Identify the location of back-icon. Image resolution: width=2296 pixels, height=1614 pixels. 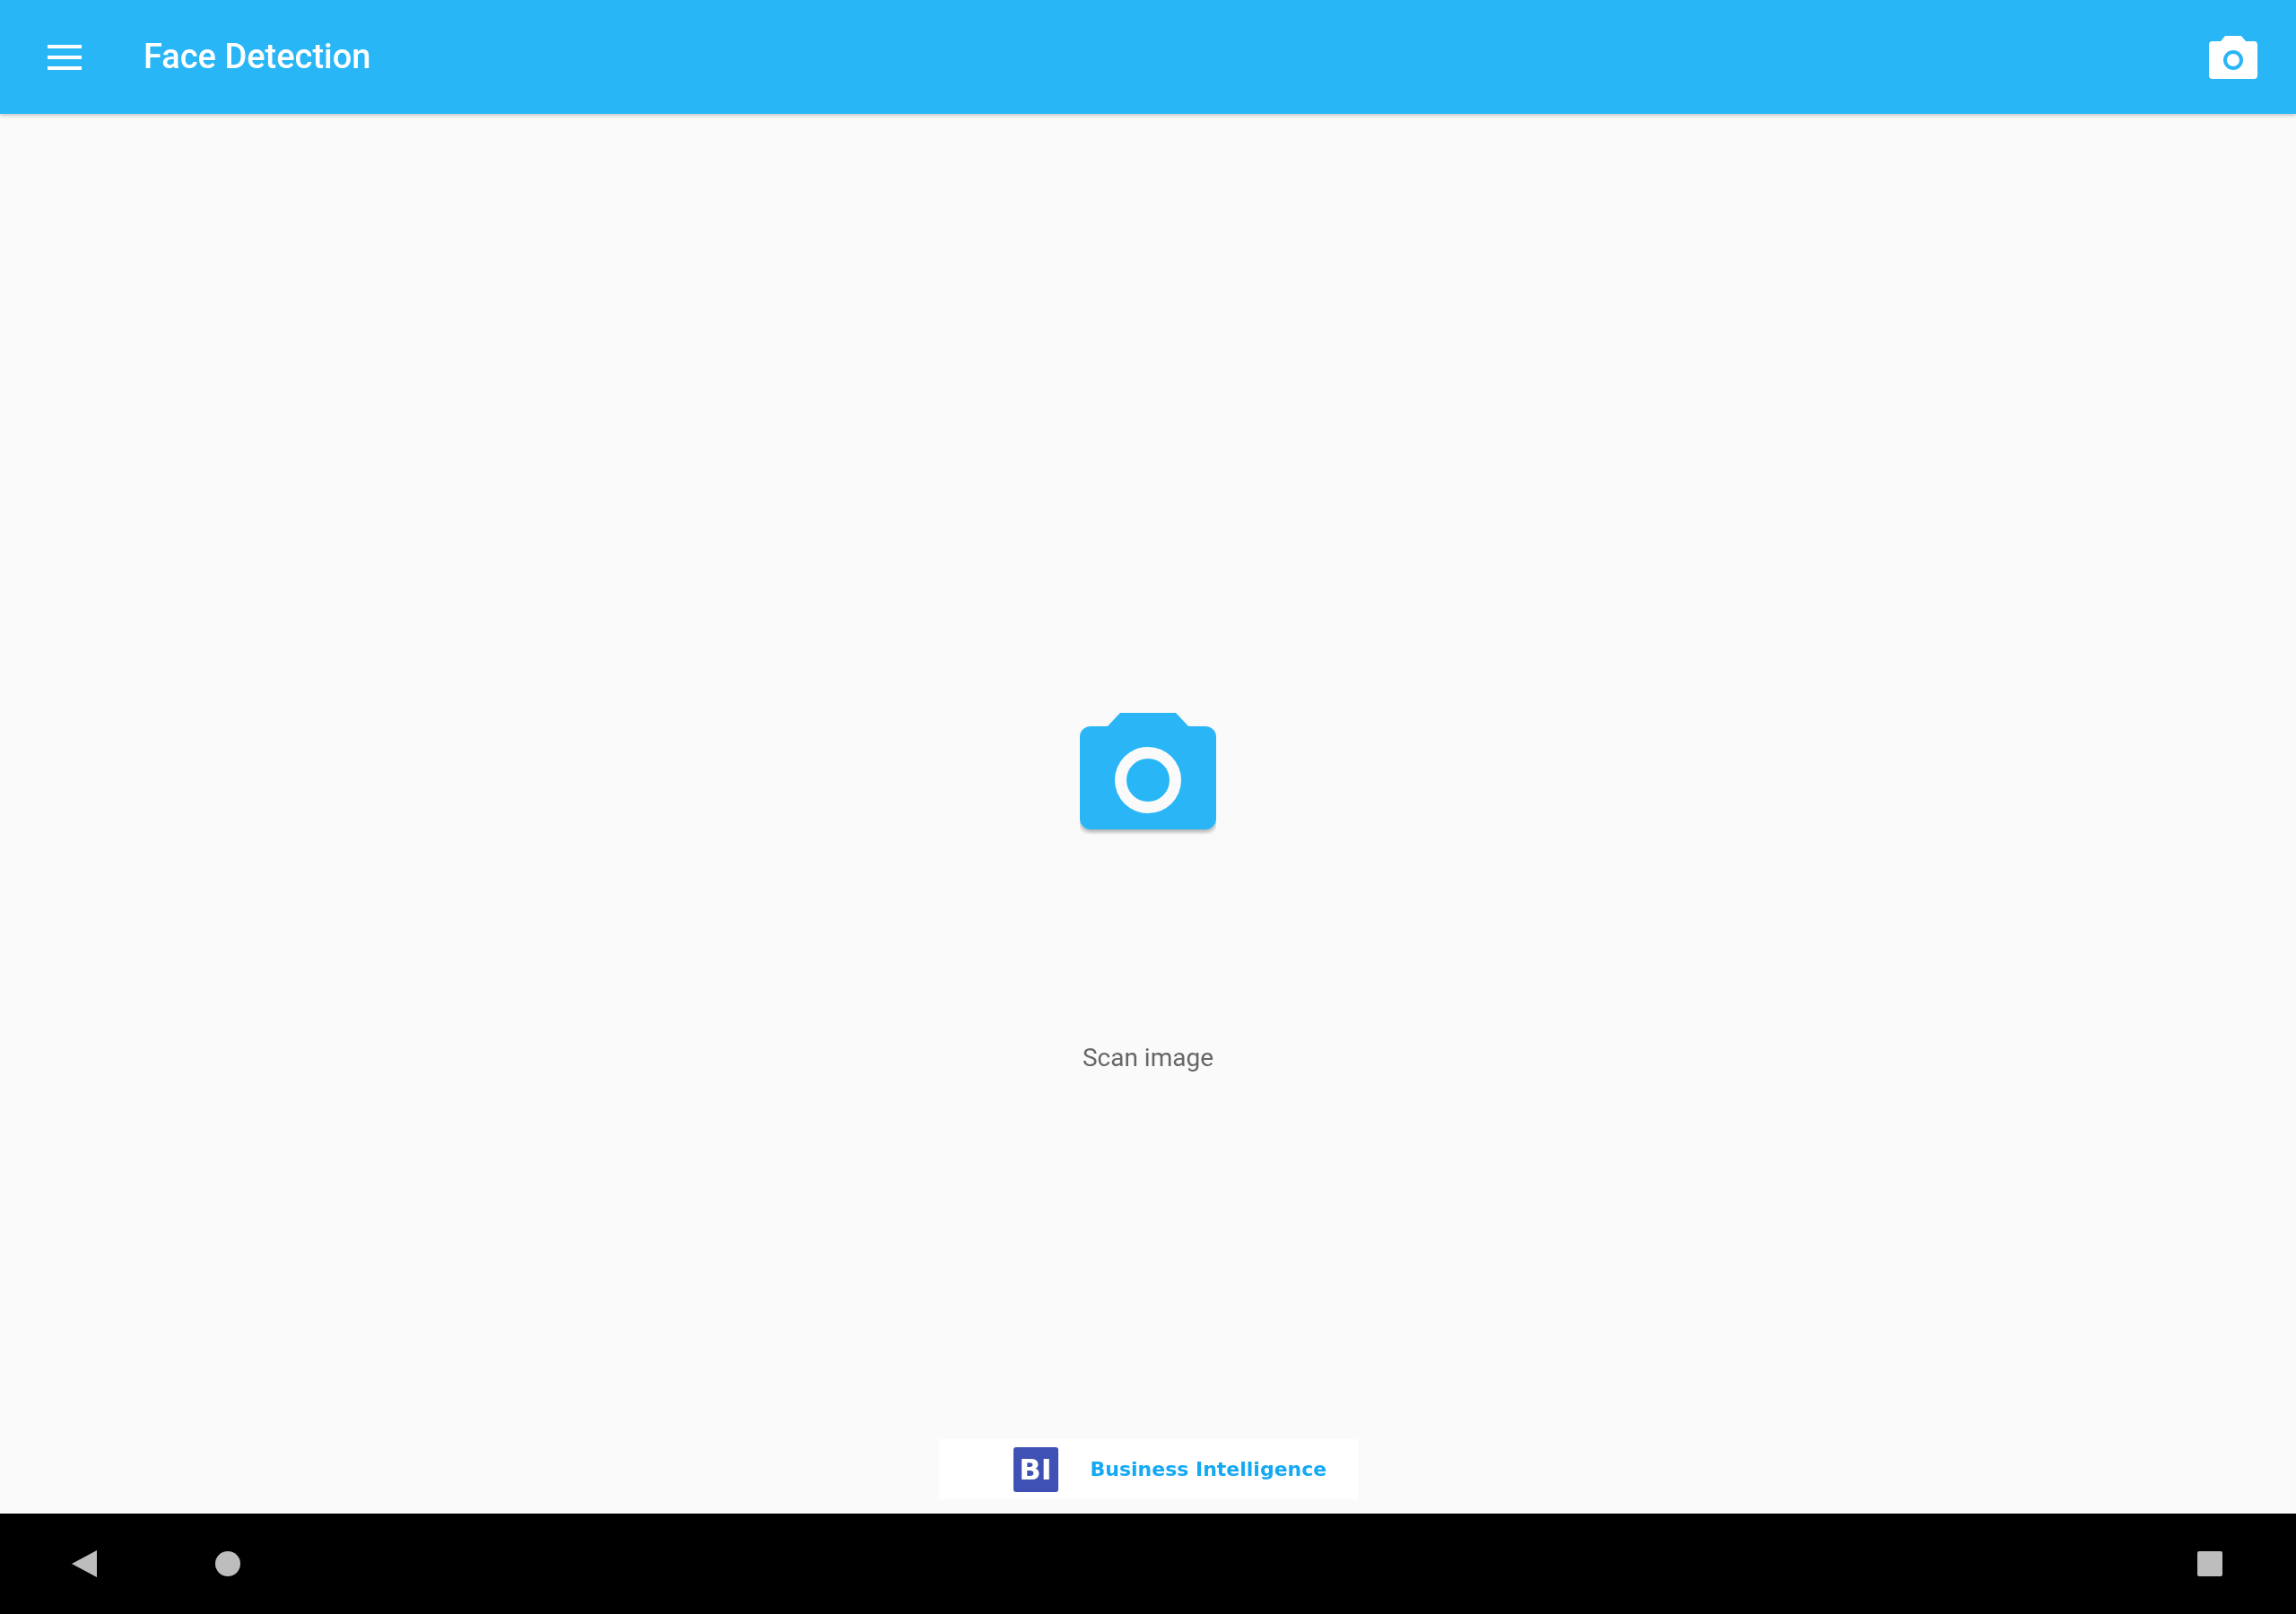
(84, 1563).